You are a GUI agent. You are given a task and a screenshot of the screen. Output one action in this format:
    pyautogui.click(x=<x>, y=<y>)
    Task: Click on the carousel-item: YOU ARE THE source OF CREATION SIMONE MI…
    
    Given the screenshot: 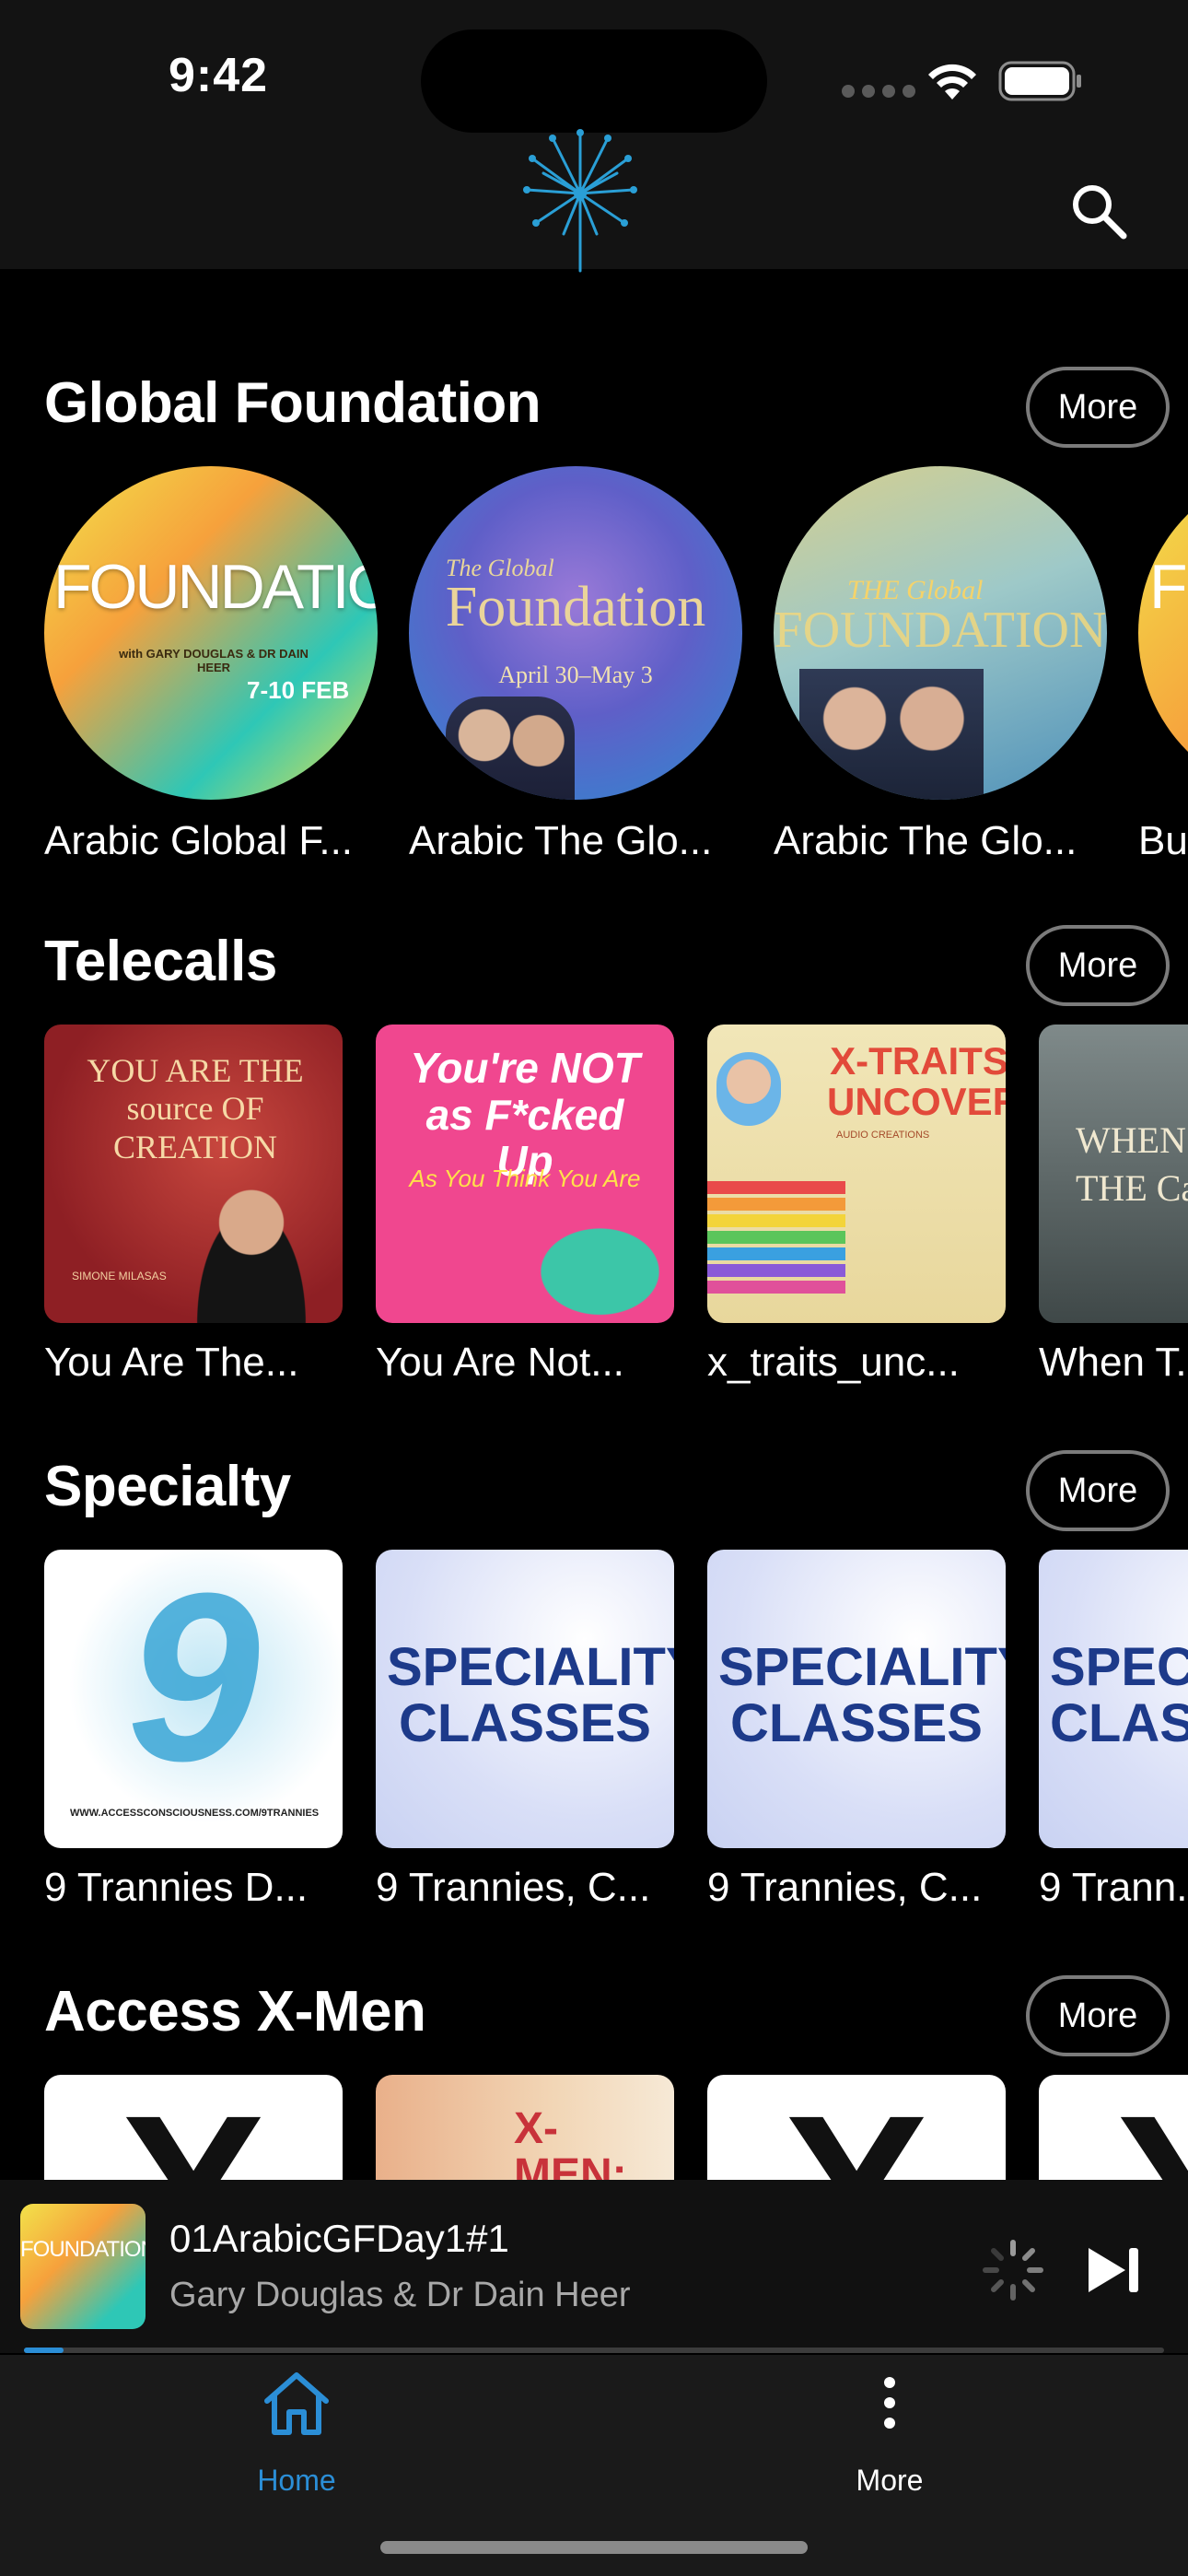 What is the action you would take?
    pyautogui.click(x=193, y=1205)
    